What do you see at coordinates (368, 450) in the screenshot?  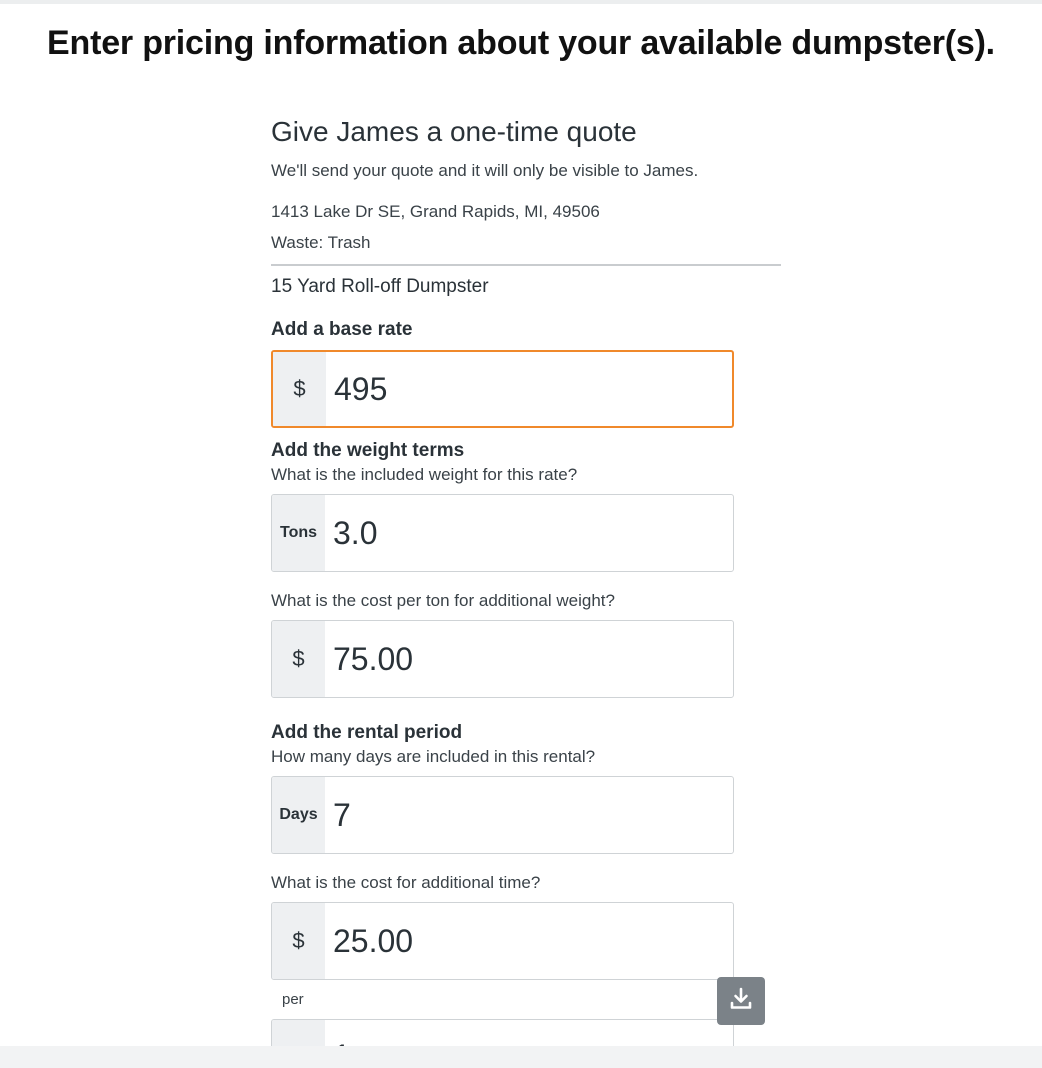 I see `weight-terms-label: Add the weight terms` at bounding box center [368, 450].